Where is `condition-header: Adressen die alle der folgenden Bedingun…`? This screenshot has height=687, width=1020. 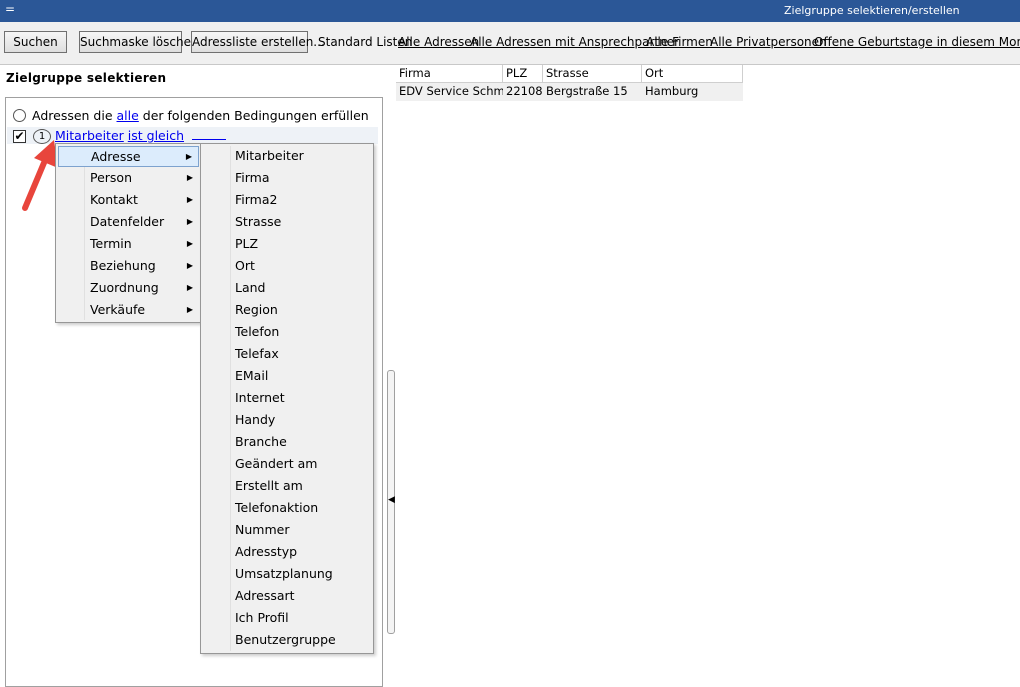 condition-header: Adressen die alle der folgenden Bedingun… is located at coordinates (200, 115).